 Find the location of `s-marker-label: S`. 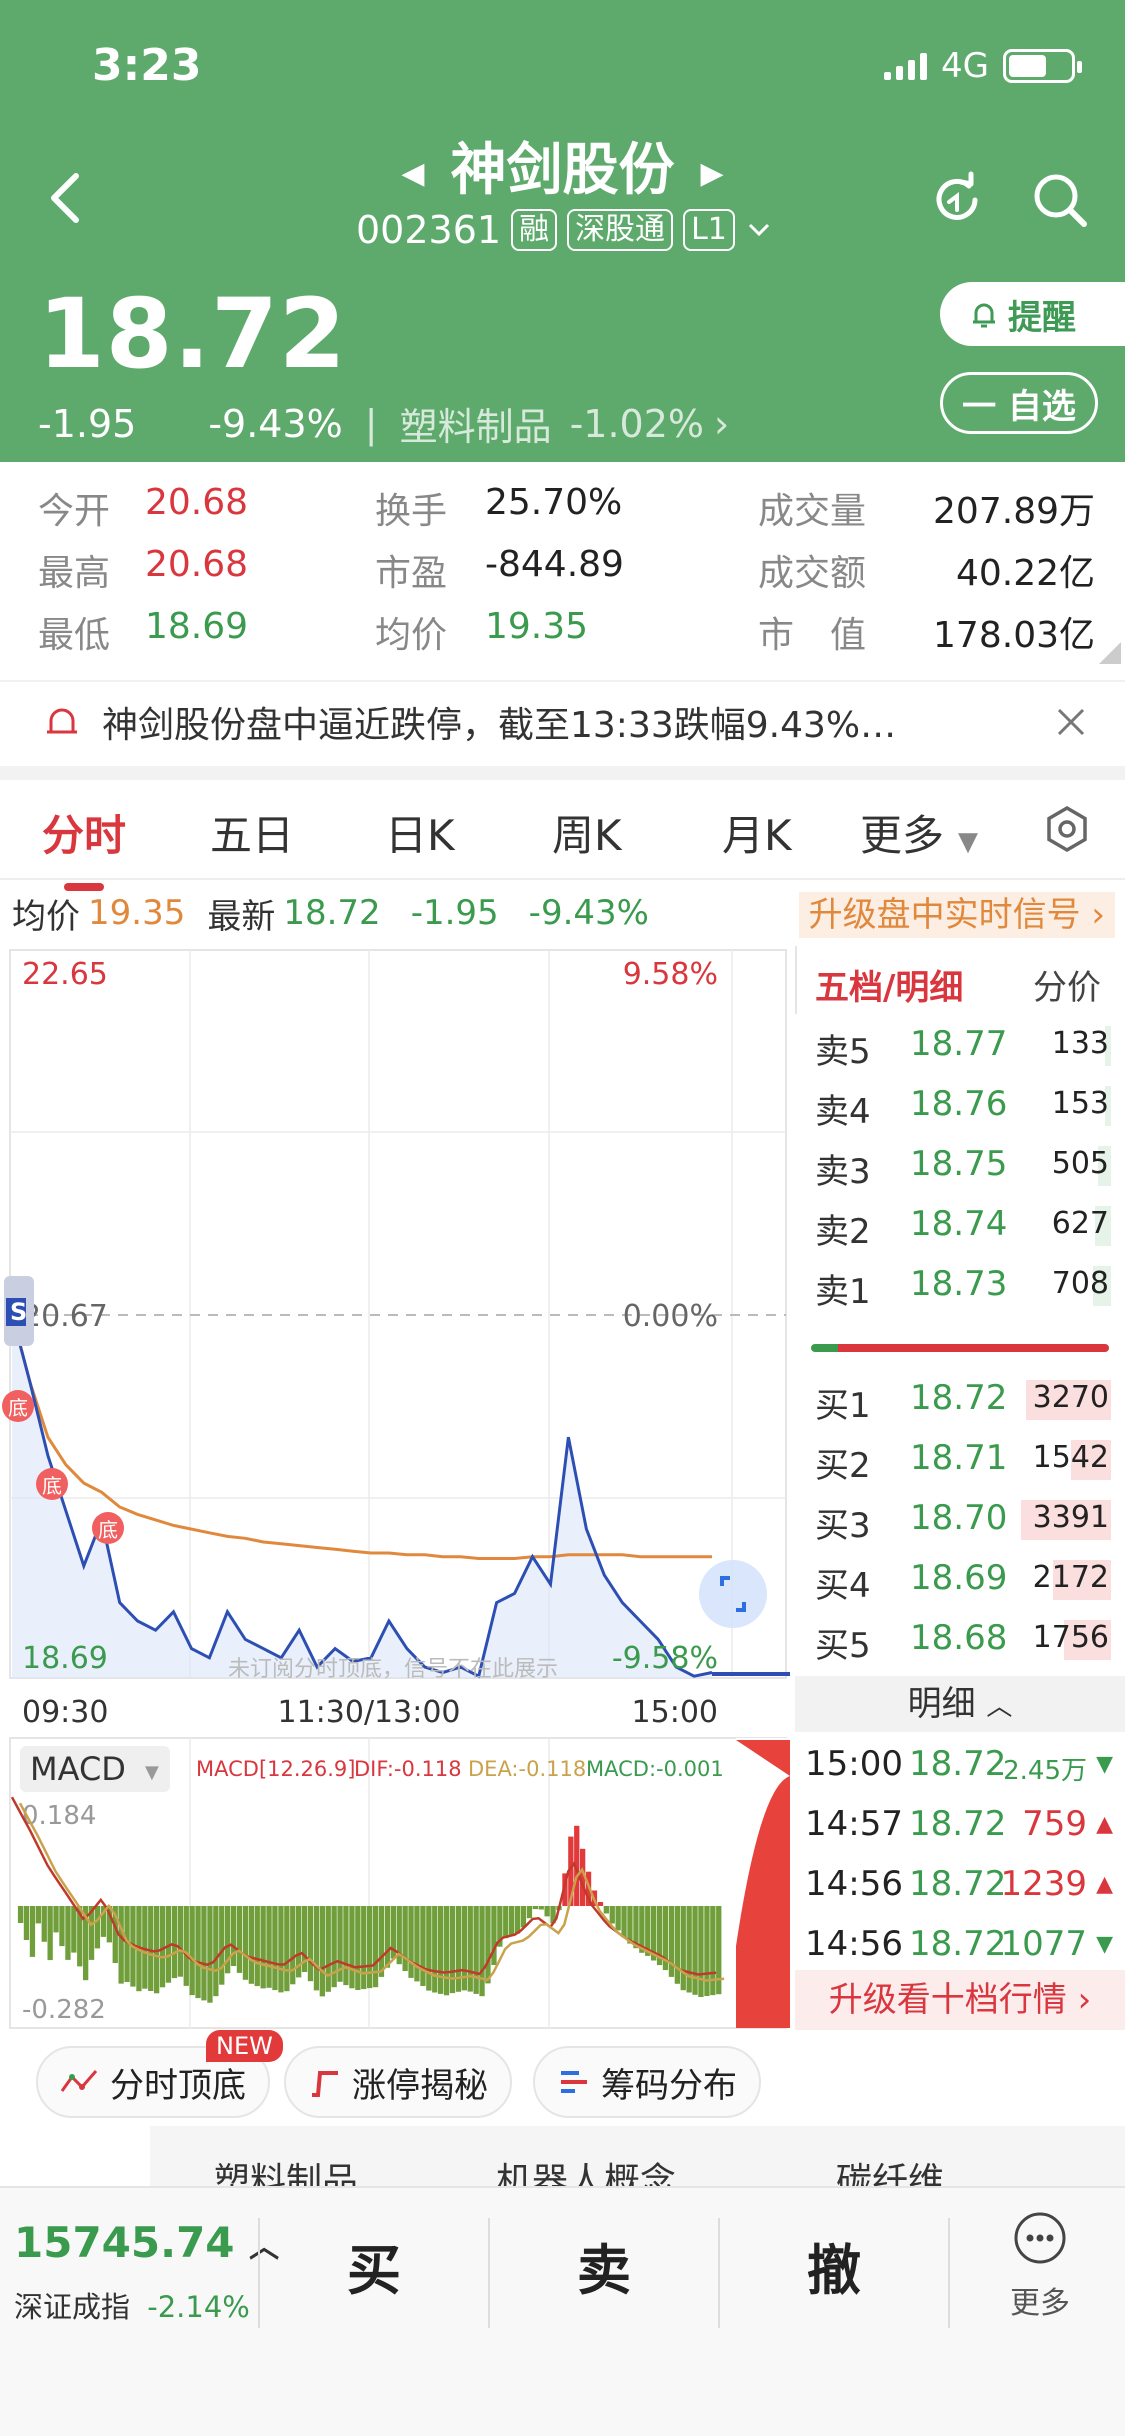

s-marker-label: S is located at coordinates (18, 1312).